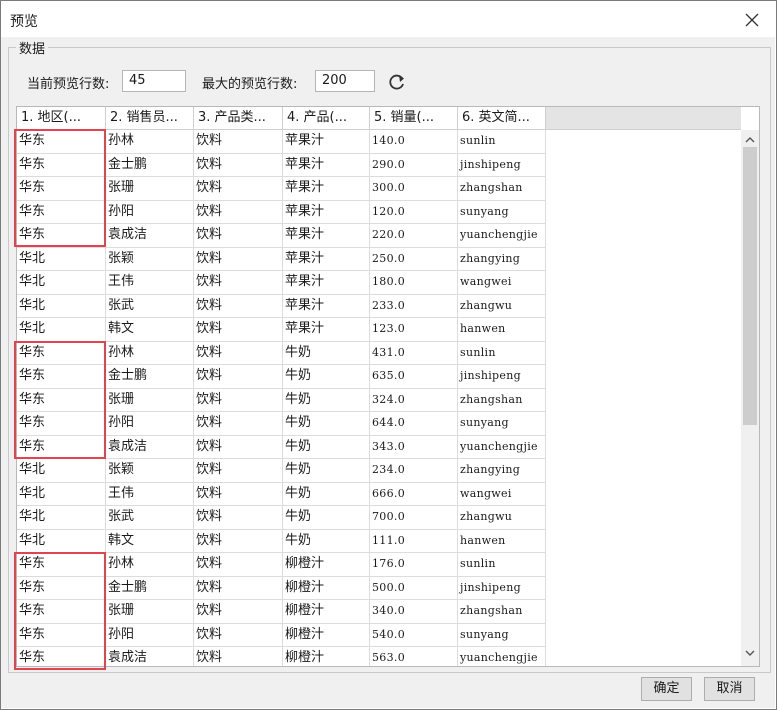 This screenshot has height=710, width=777. I want to click on ok-button: 确定, so click(666, 689).